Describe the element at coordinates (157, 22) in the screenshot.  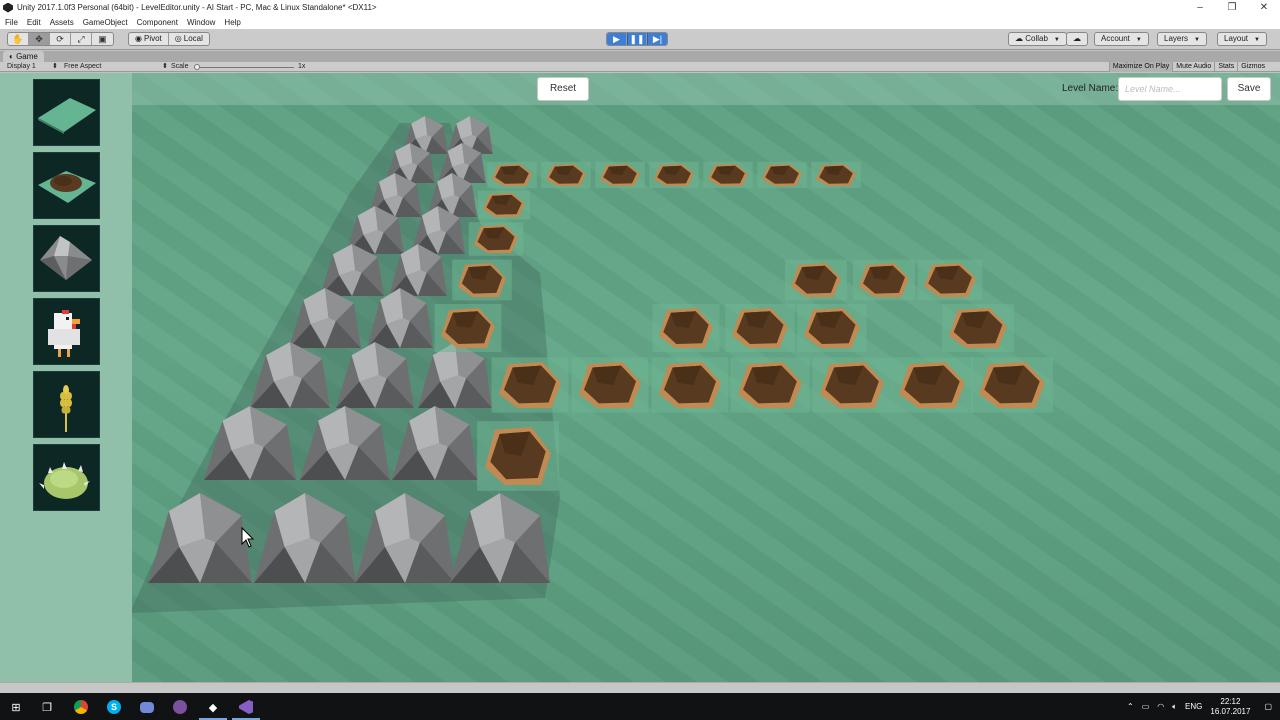
I see `menu-component: Component` at that location.